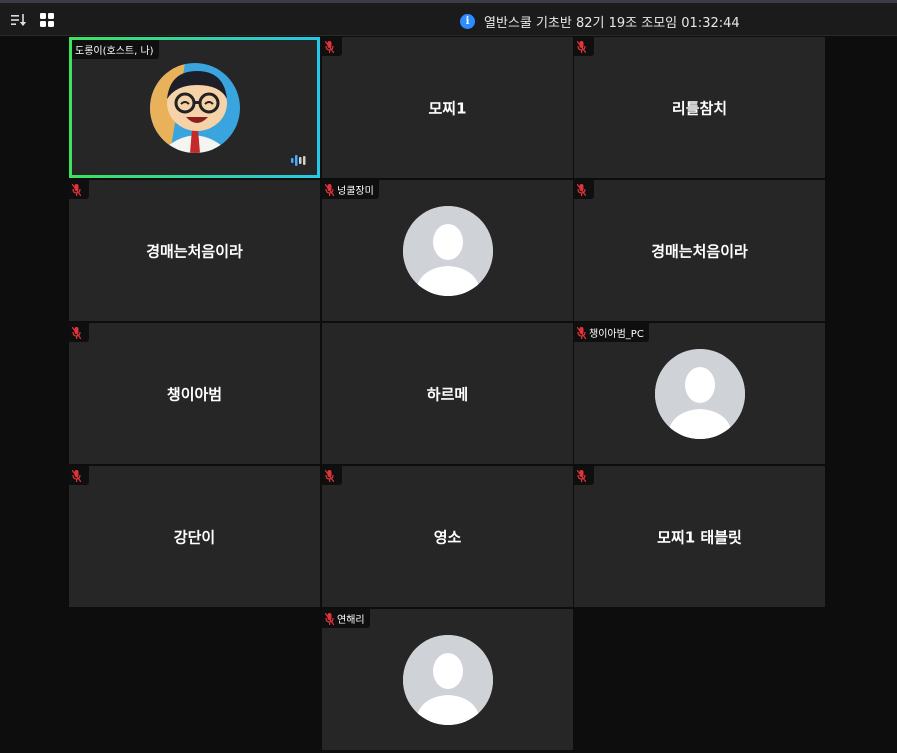 The height and width of the screenshot is (753, 897). I want to click on video-tile-host: 도롱이(호스트, 나), so click(194, 107).